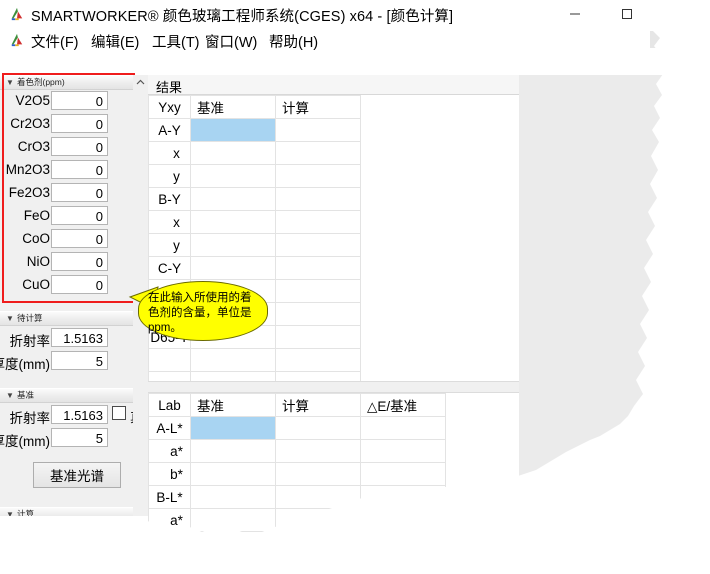  I want to click on window-minimize-button, so click(575, 14).